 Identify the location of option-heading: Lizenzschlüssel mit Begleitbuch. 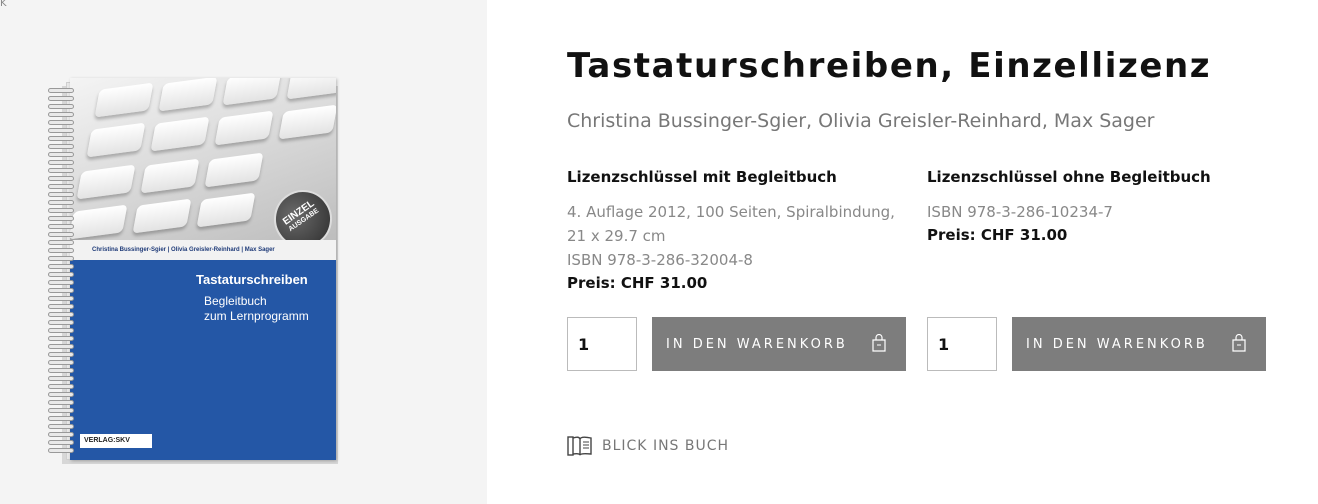
(702, 177).